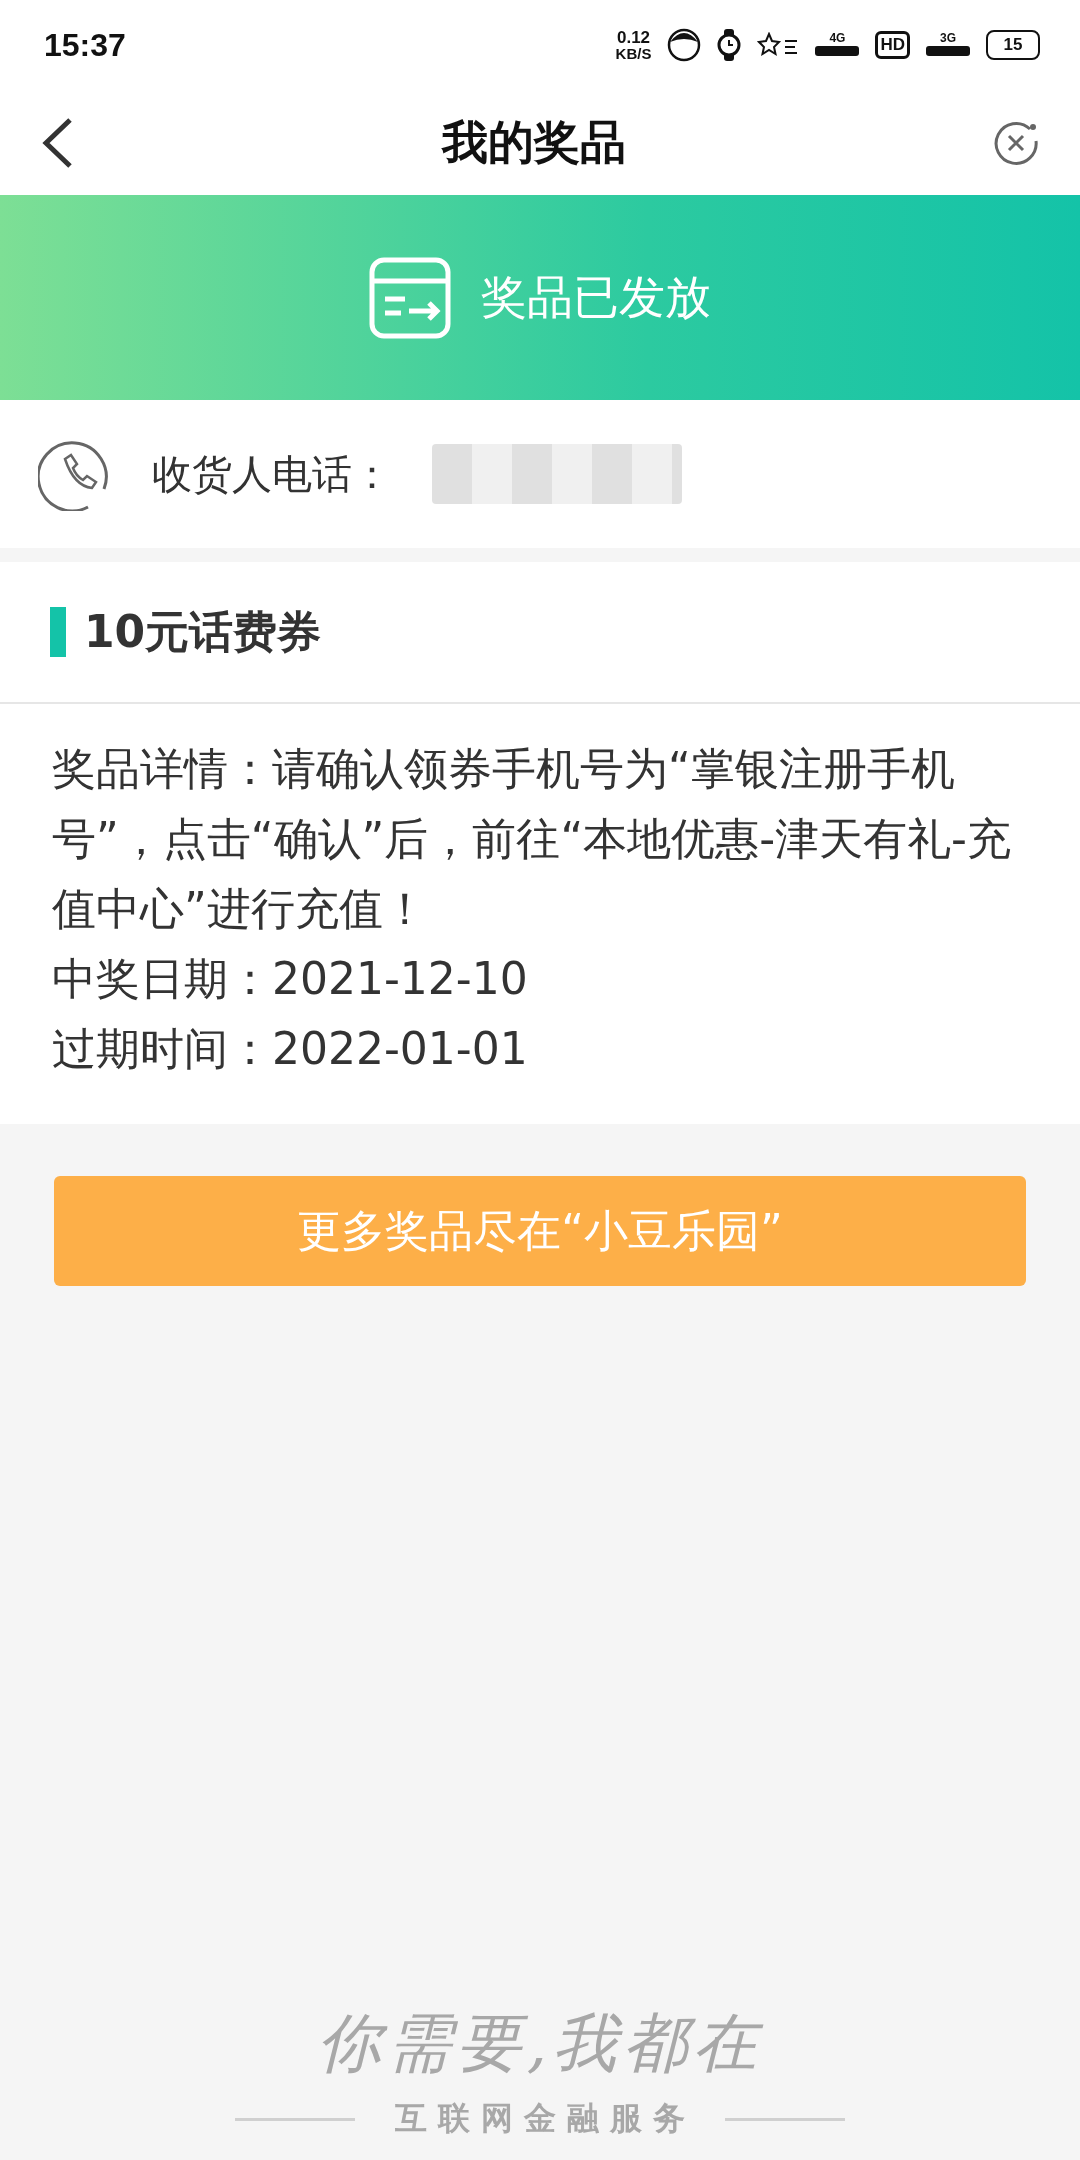 Image resolution: width=1080 pixels, height=2160 pixels. I want to click on page-title: 我的奖品, so click(534, 142).